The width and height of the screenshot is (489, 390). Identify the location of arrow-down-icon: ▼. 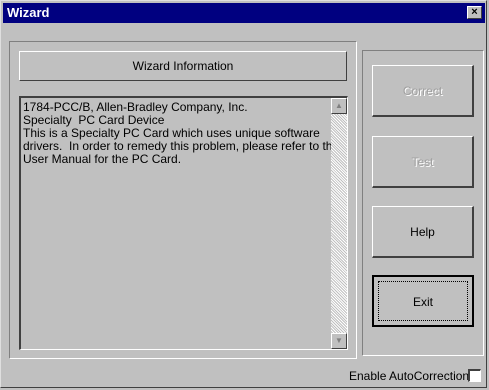
(339, 340).